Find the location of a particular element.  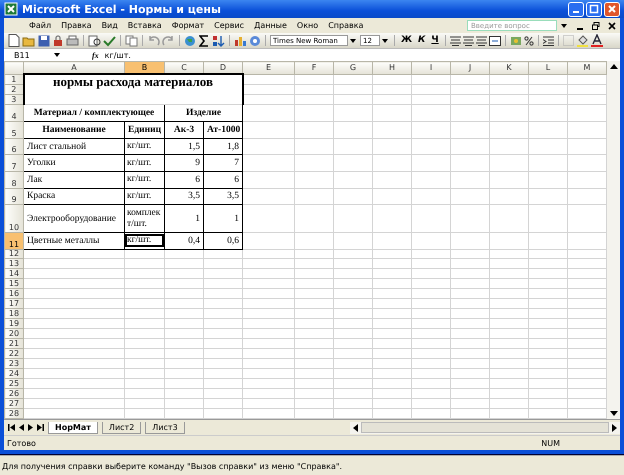

menu-item: Правка is located at coordinates (76, 25).